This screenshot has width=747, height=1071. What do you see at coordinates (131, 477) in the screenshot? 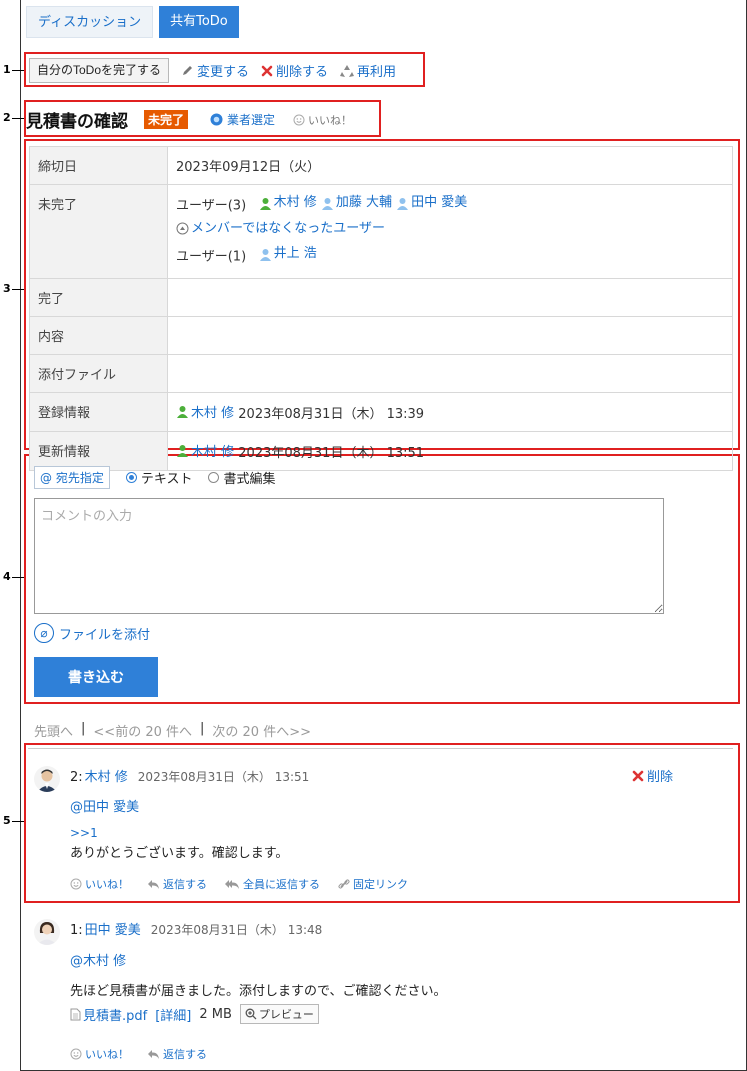
I see `radio-dot-selected` at bounding box center [131, 477].